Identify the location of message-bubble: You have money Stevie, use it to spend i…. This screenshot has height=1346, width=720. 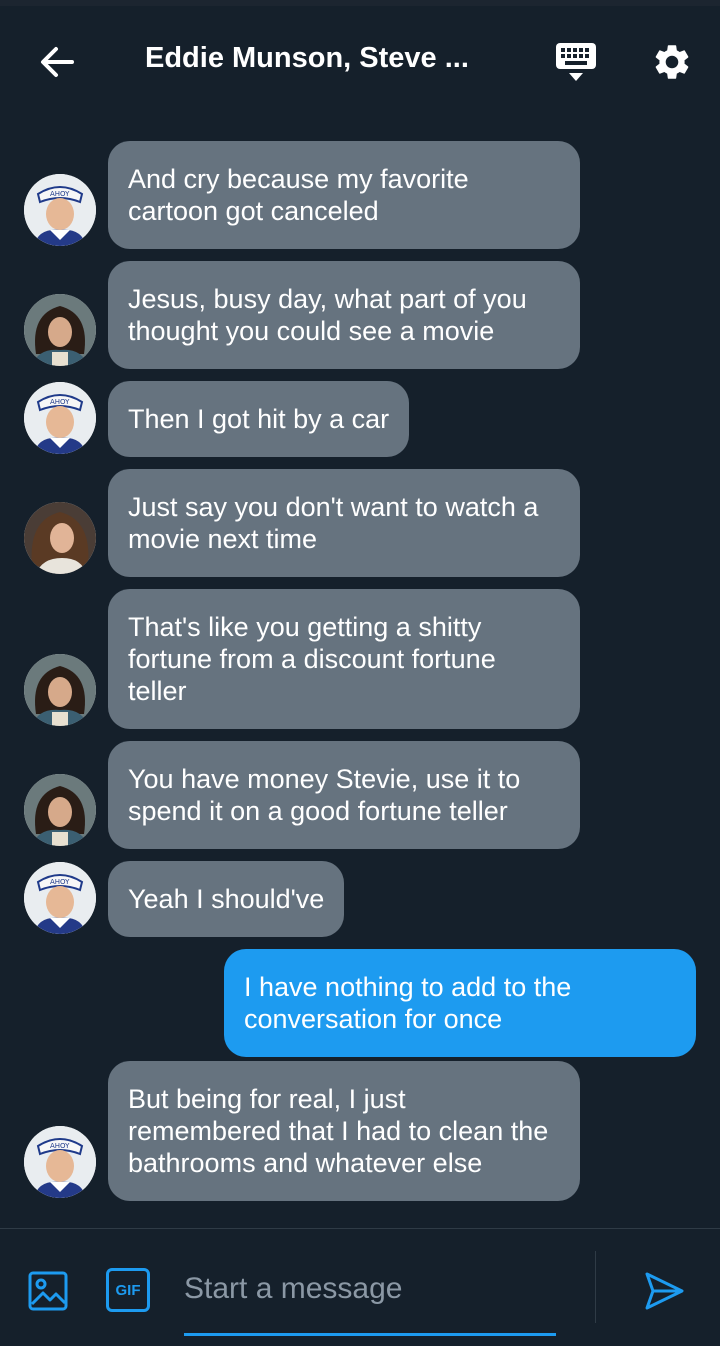
(344, 795).